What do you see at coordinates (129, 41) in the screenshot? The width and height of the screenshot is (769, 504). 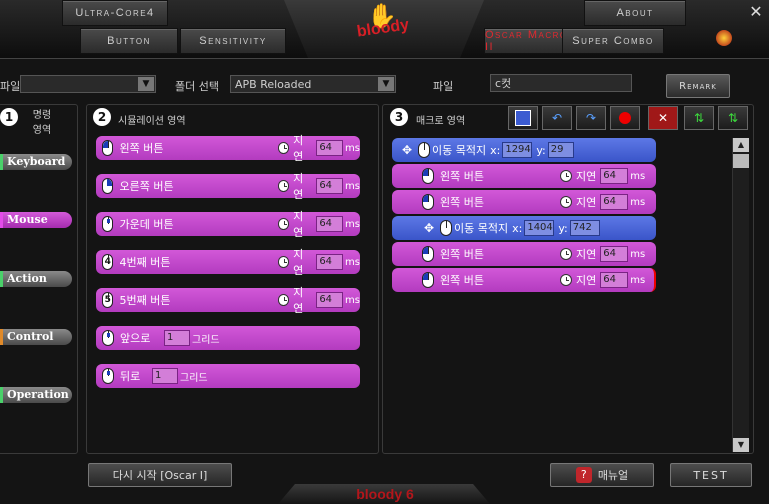 I see `nav-button: Button` at bounding box center [129, 41].